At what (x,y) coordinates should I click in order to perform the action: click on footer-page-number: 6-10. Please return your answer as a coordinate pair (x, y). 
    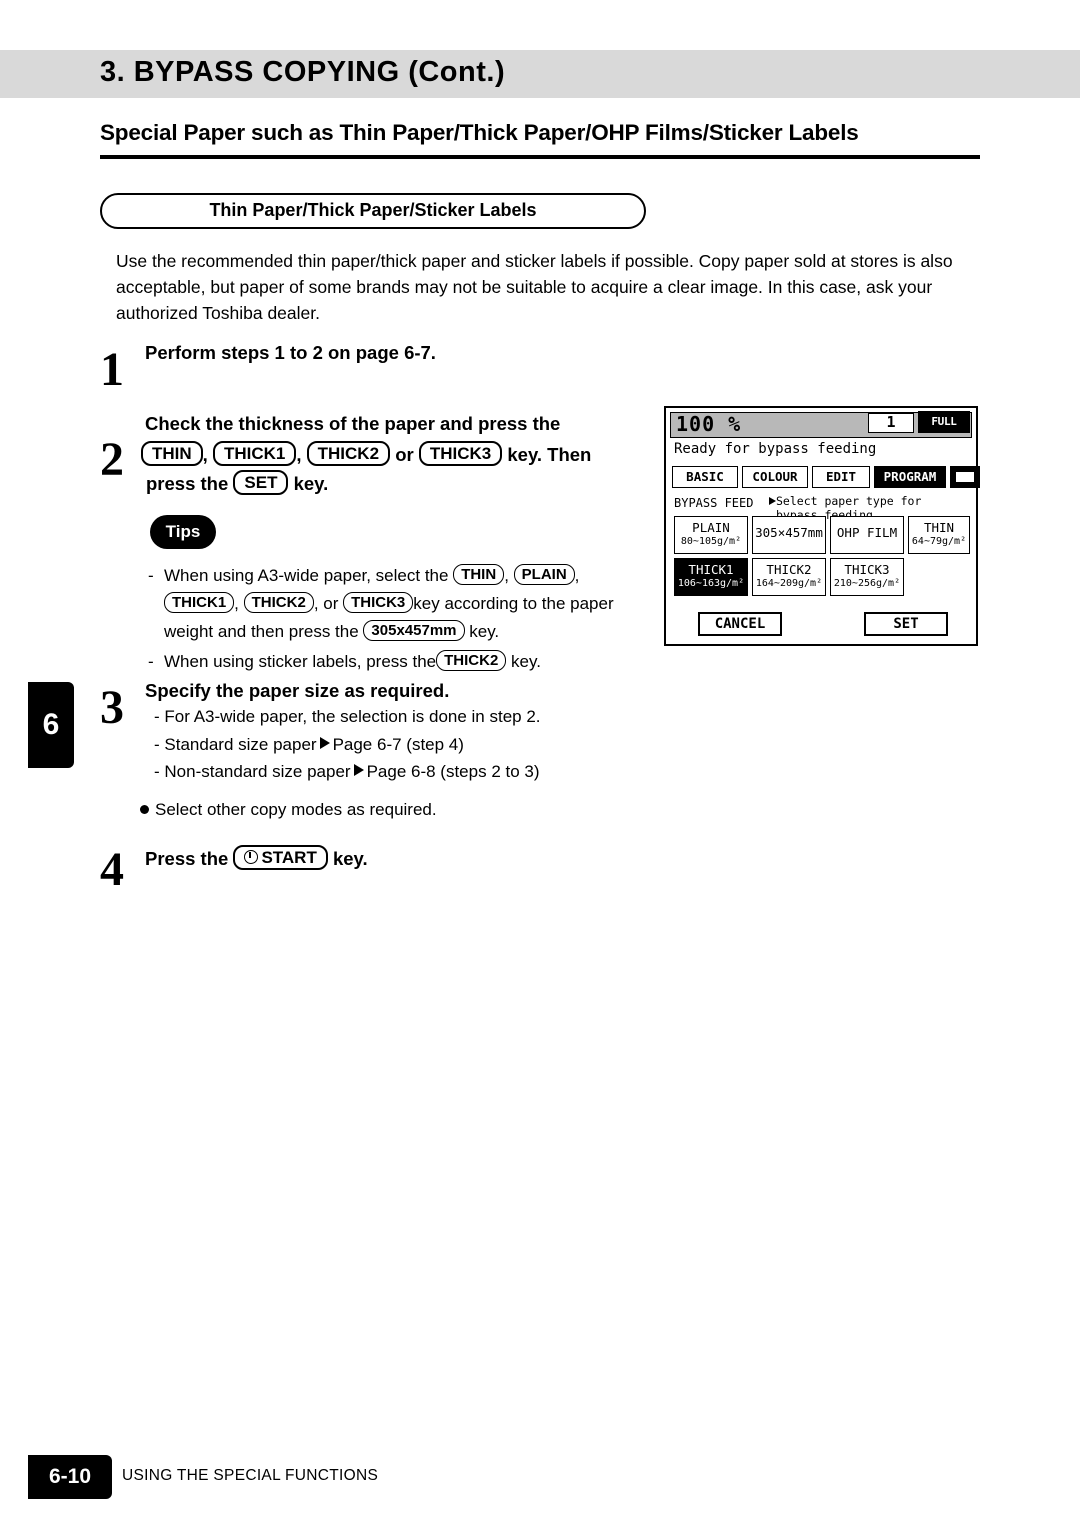
    Looking at the image, I should click on (70, 1476).